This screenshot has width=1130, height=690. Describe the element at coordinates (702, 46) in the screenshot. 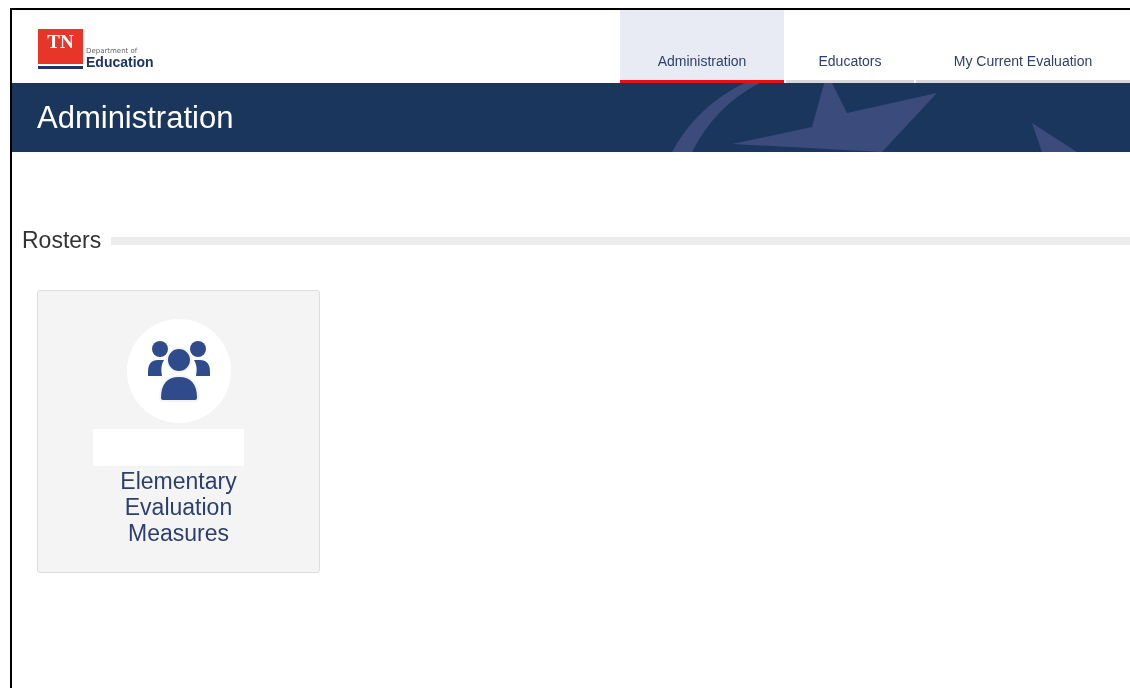

I see `nav-tab: Administration` at that location.